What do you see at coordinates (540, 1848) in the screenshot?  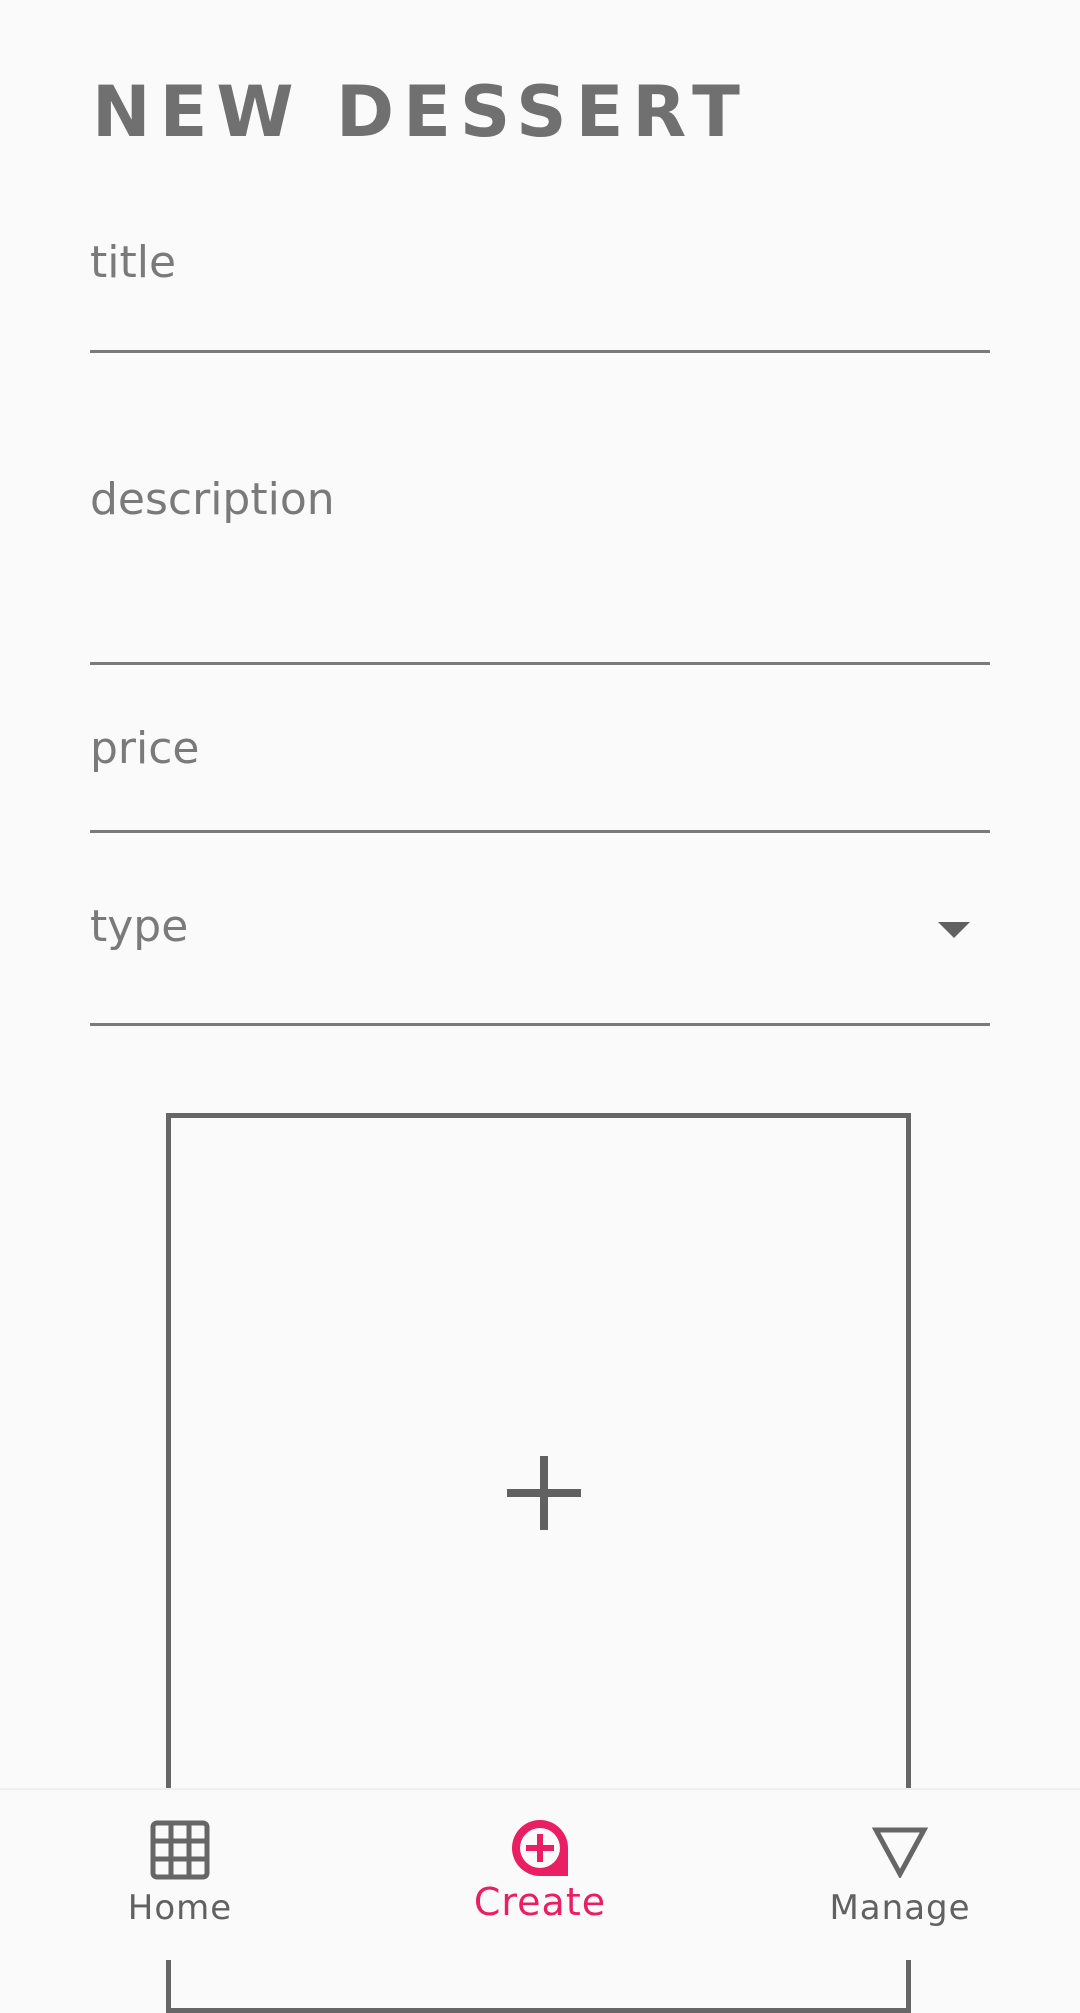 I see `add-circle-icon` at bounding box center [540, 1848].